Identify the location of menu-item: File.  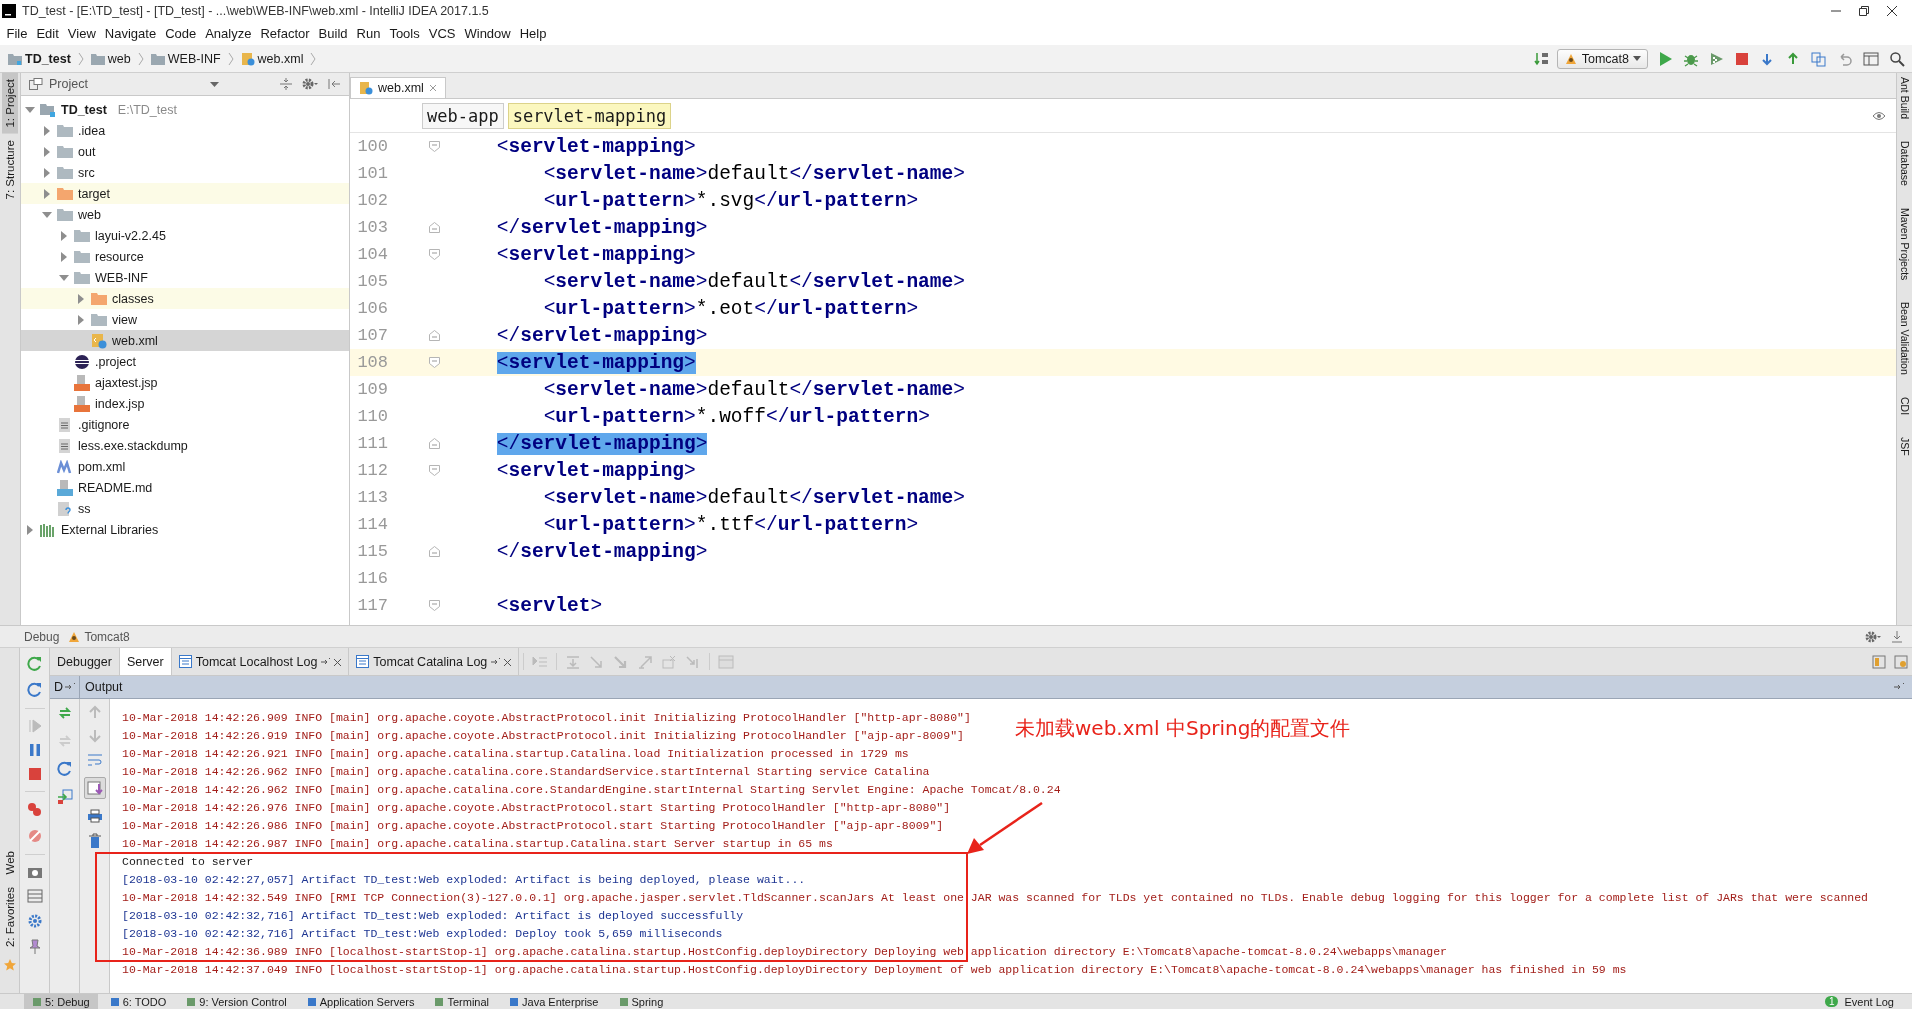
(17, 33).